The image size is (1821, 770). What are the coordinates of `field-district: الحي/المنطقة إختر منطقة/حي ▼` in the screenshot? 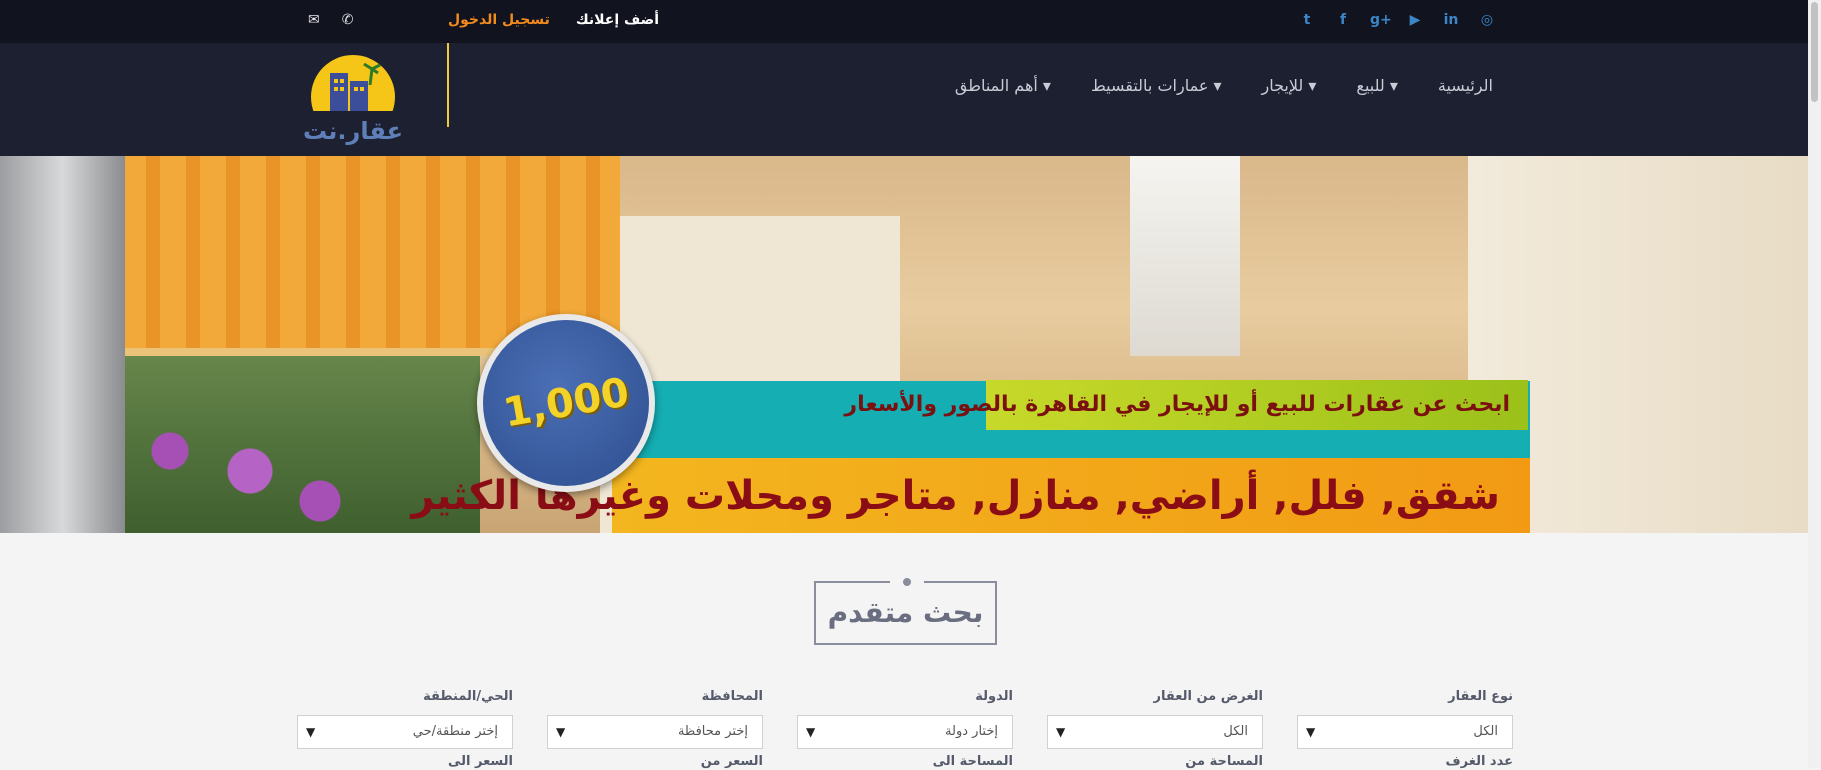 It's located at (405, 719).